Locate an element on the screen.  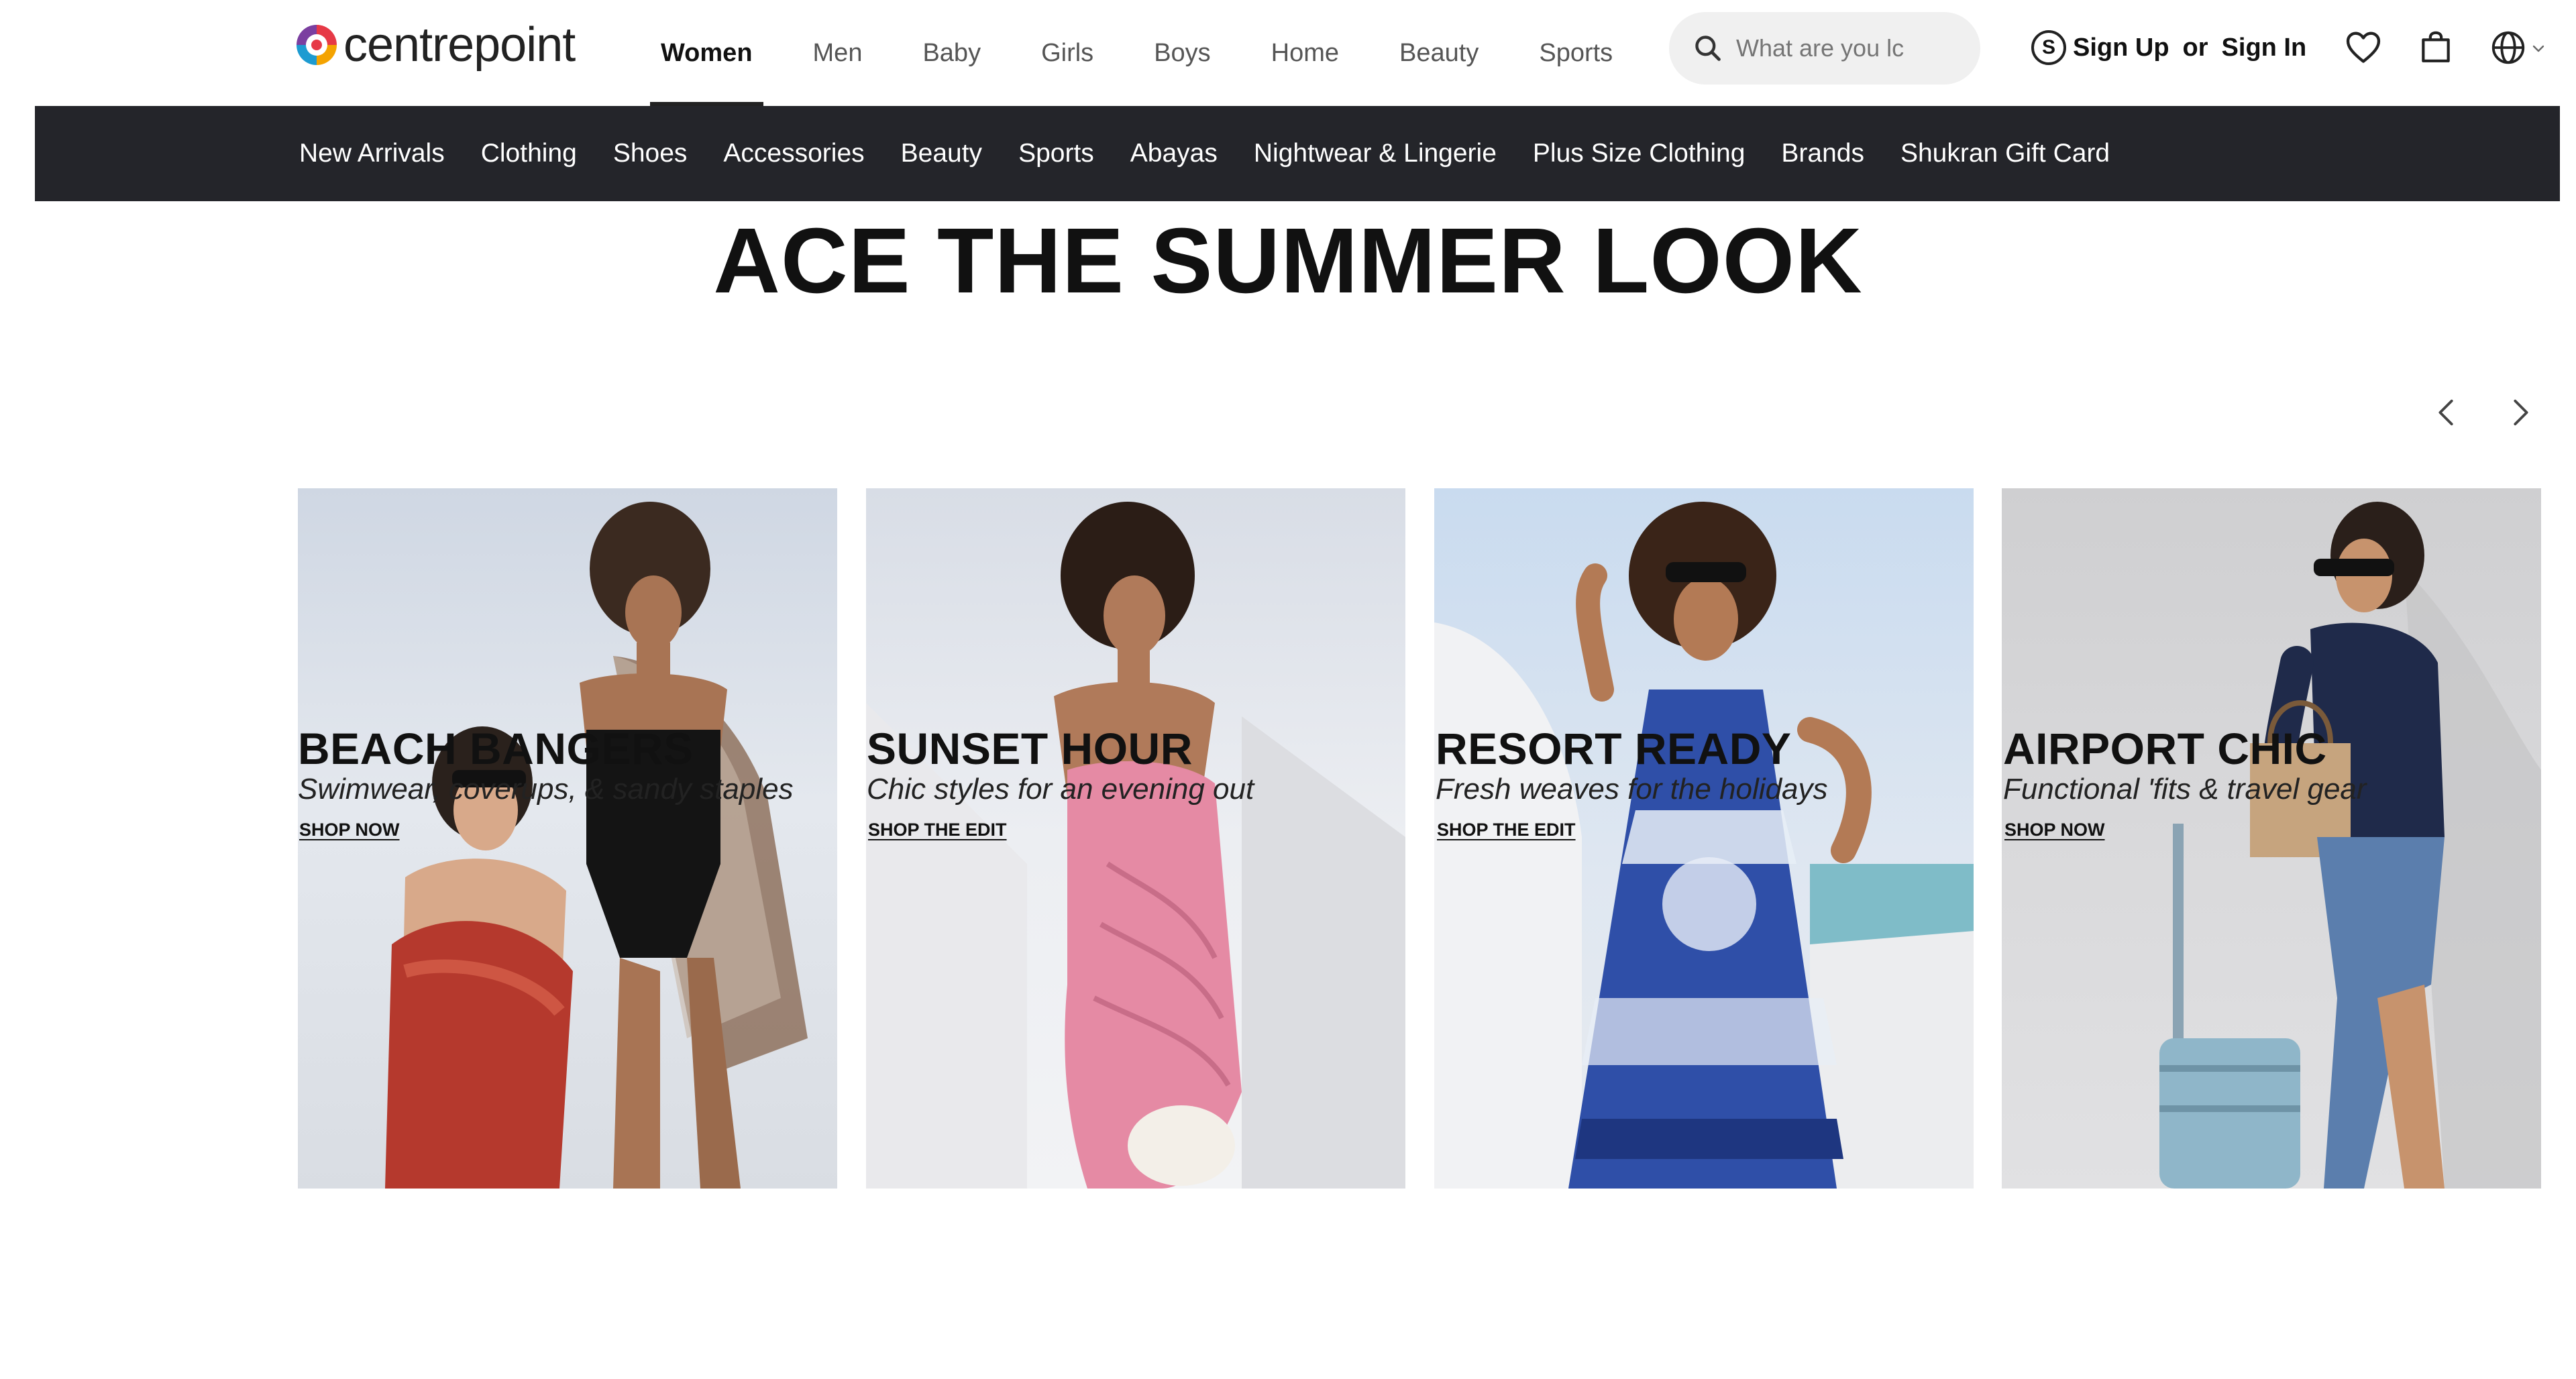
or-text: or is located at coordinates (2195, 47).